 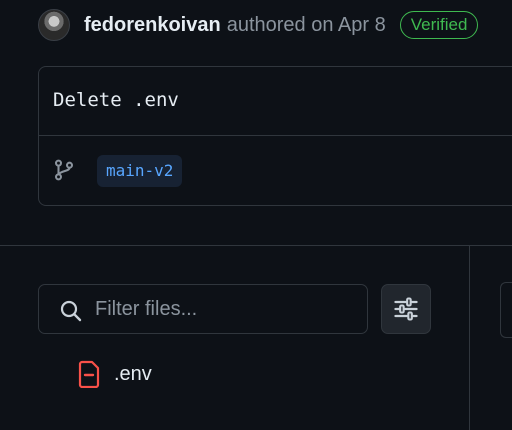 What do you see at coordinates (116, 100) in the screenshot?
I see `commit-message: Delete .env` at bounding box center [116, 100].